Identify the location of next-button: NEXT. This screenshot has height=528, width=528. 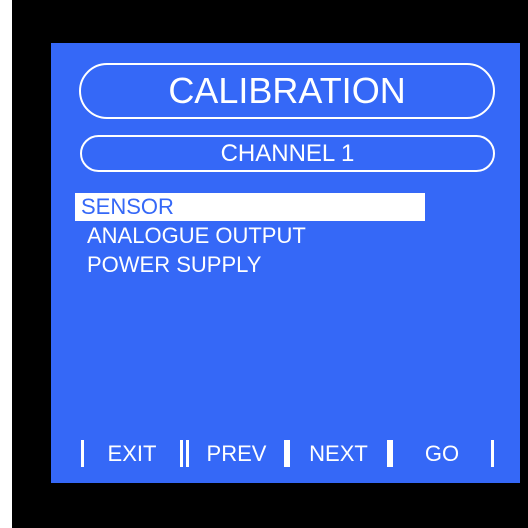
(338, 453).